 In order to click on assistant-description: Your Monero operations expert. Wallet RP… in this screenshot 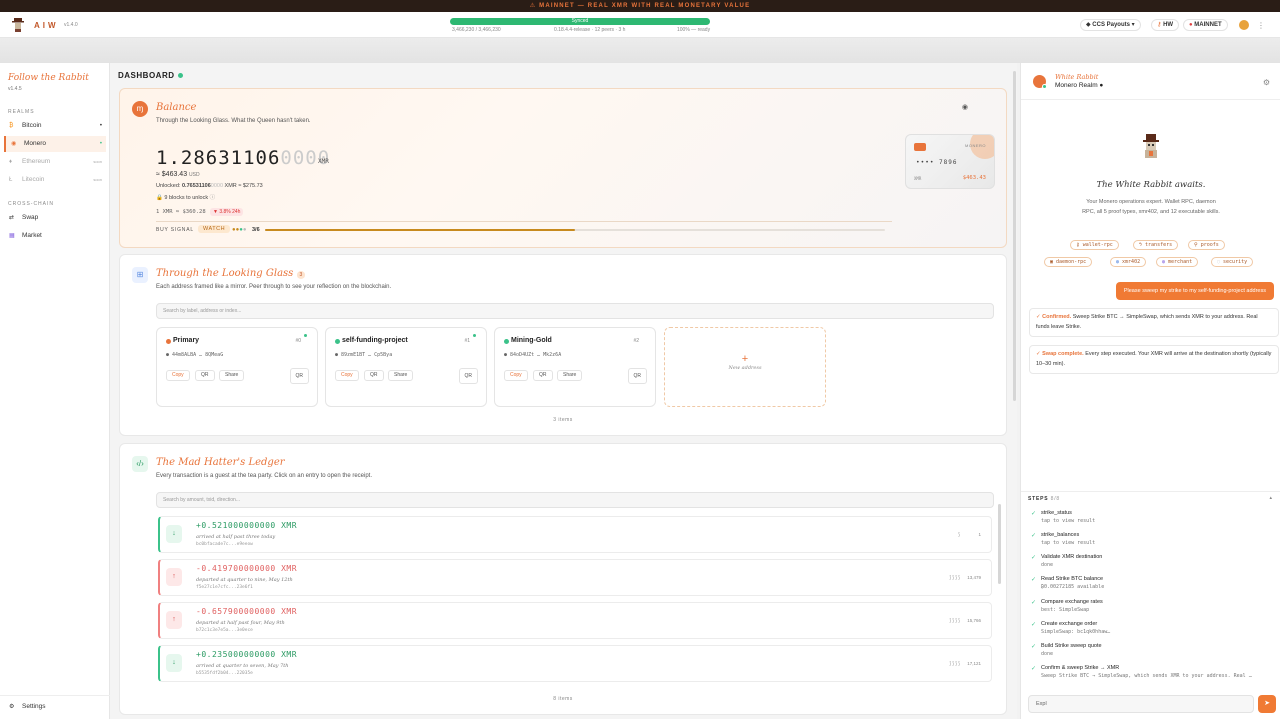, I will do `click(1151, 207)`.